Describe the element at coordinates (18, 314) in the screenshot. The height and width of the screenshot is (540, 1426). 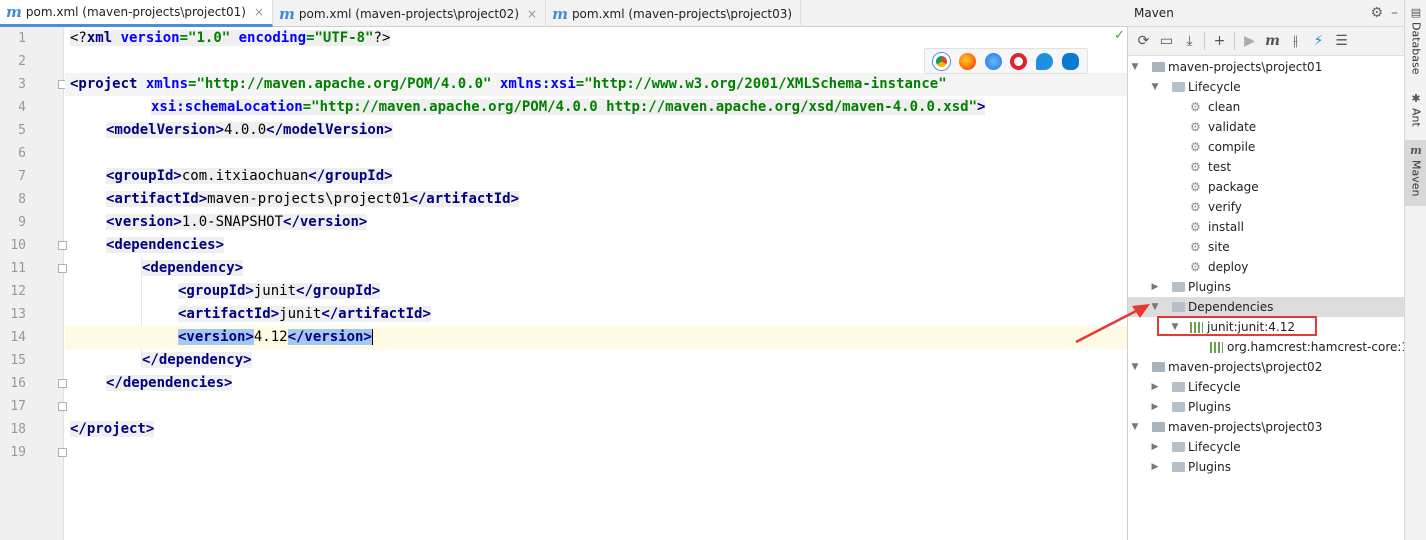
I see `line-number: 13` at that location.